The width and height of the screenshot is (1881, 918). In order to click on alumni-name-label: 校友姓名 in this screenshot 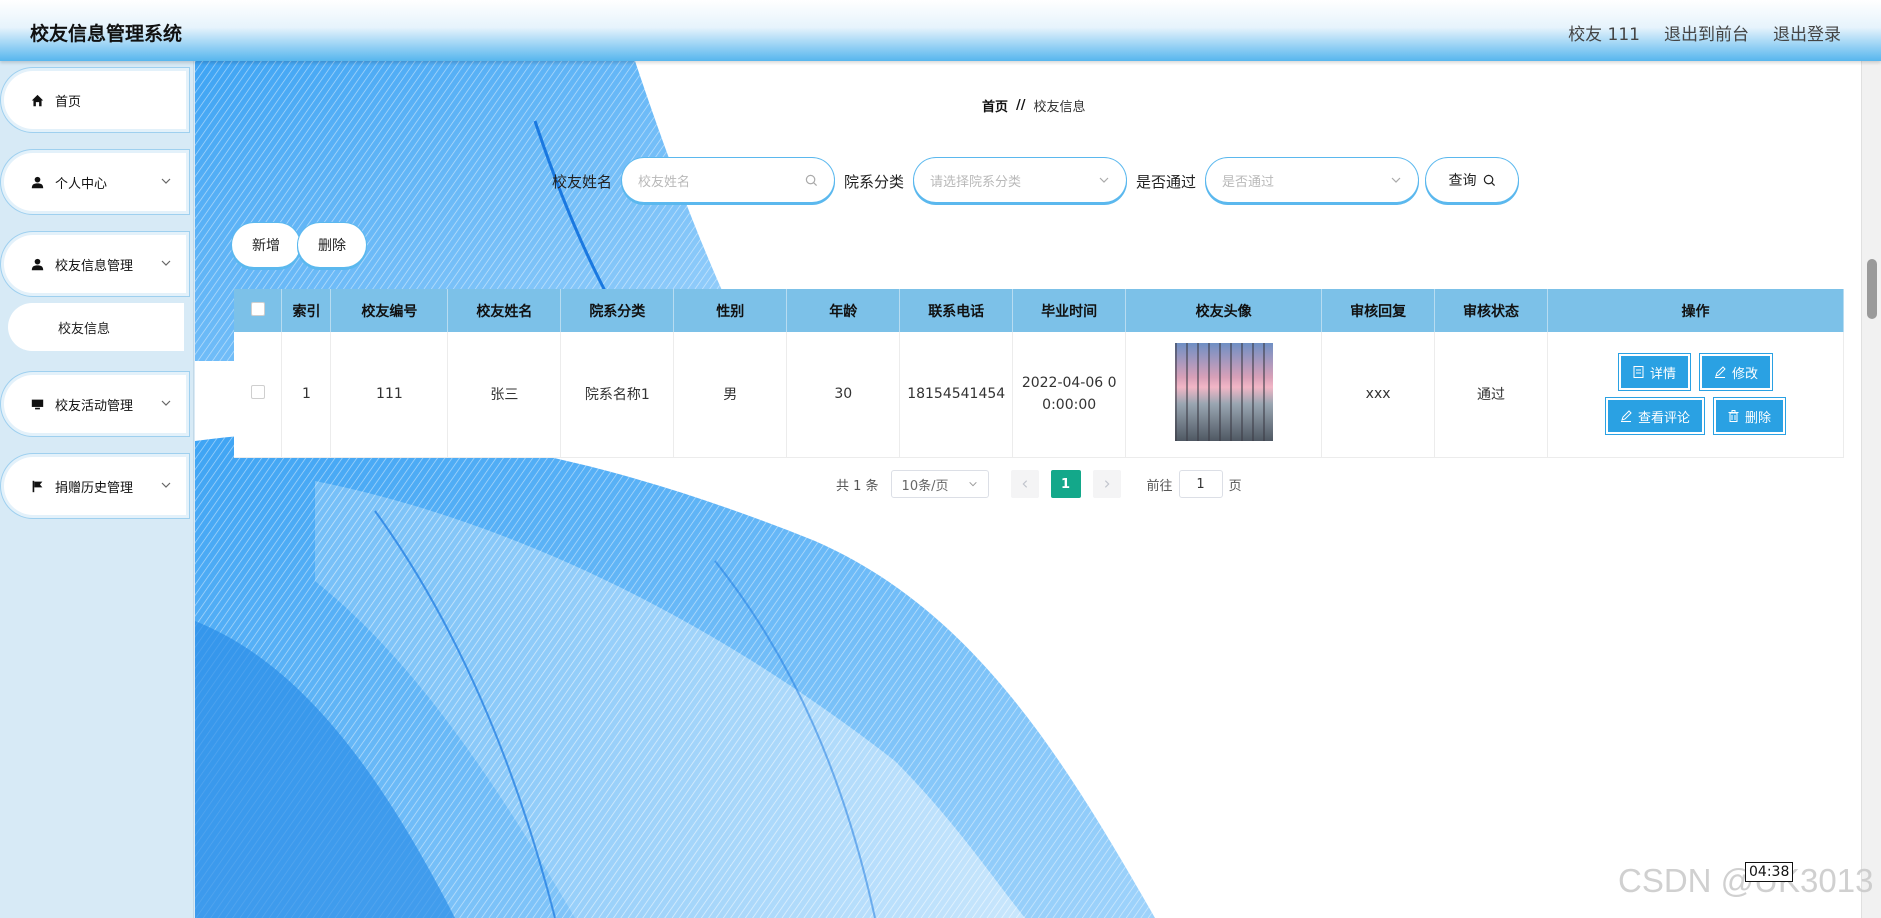, I will do `click(582, 182)`.